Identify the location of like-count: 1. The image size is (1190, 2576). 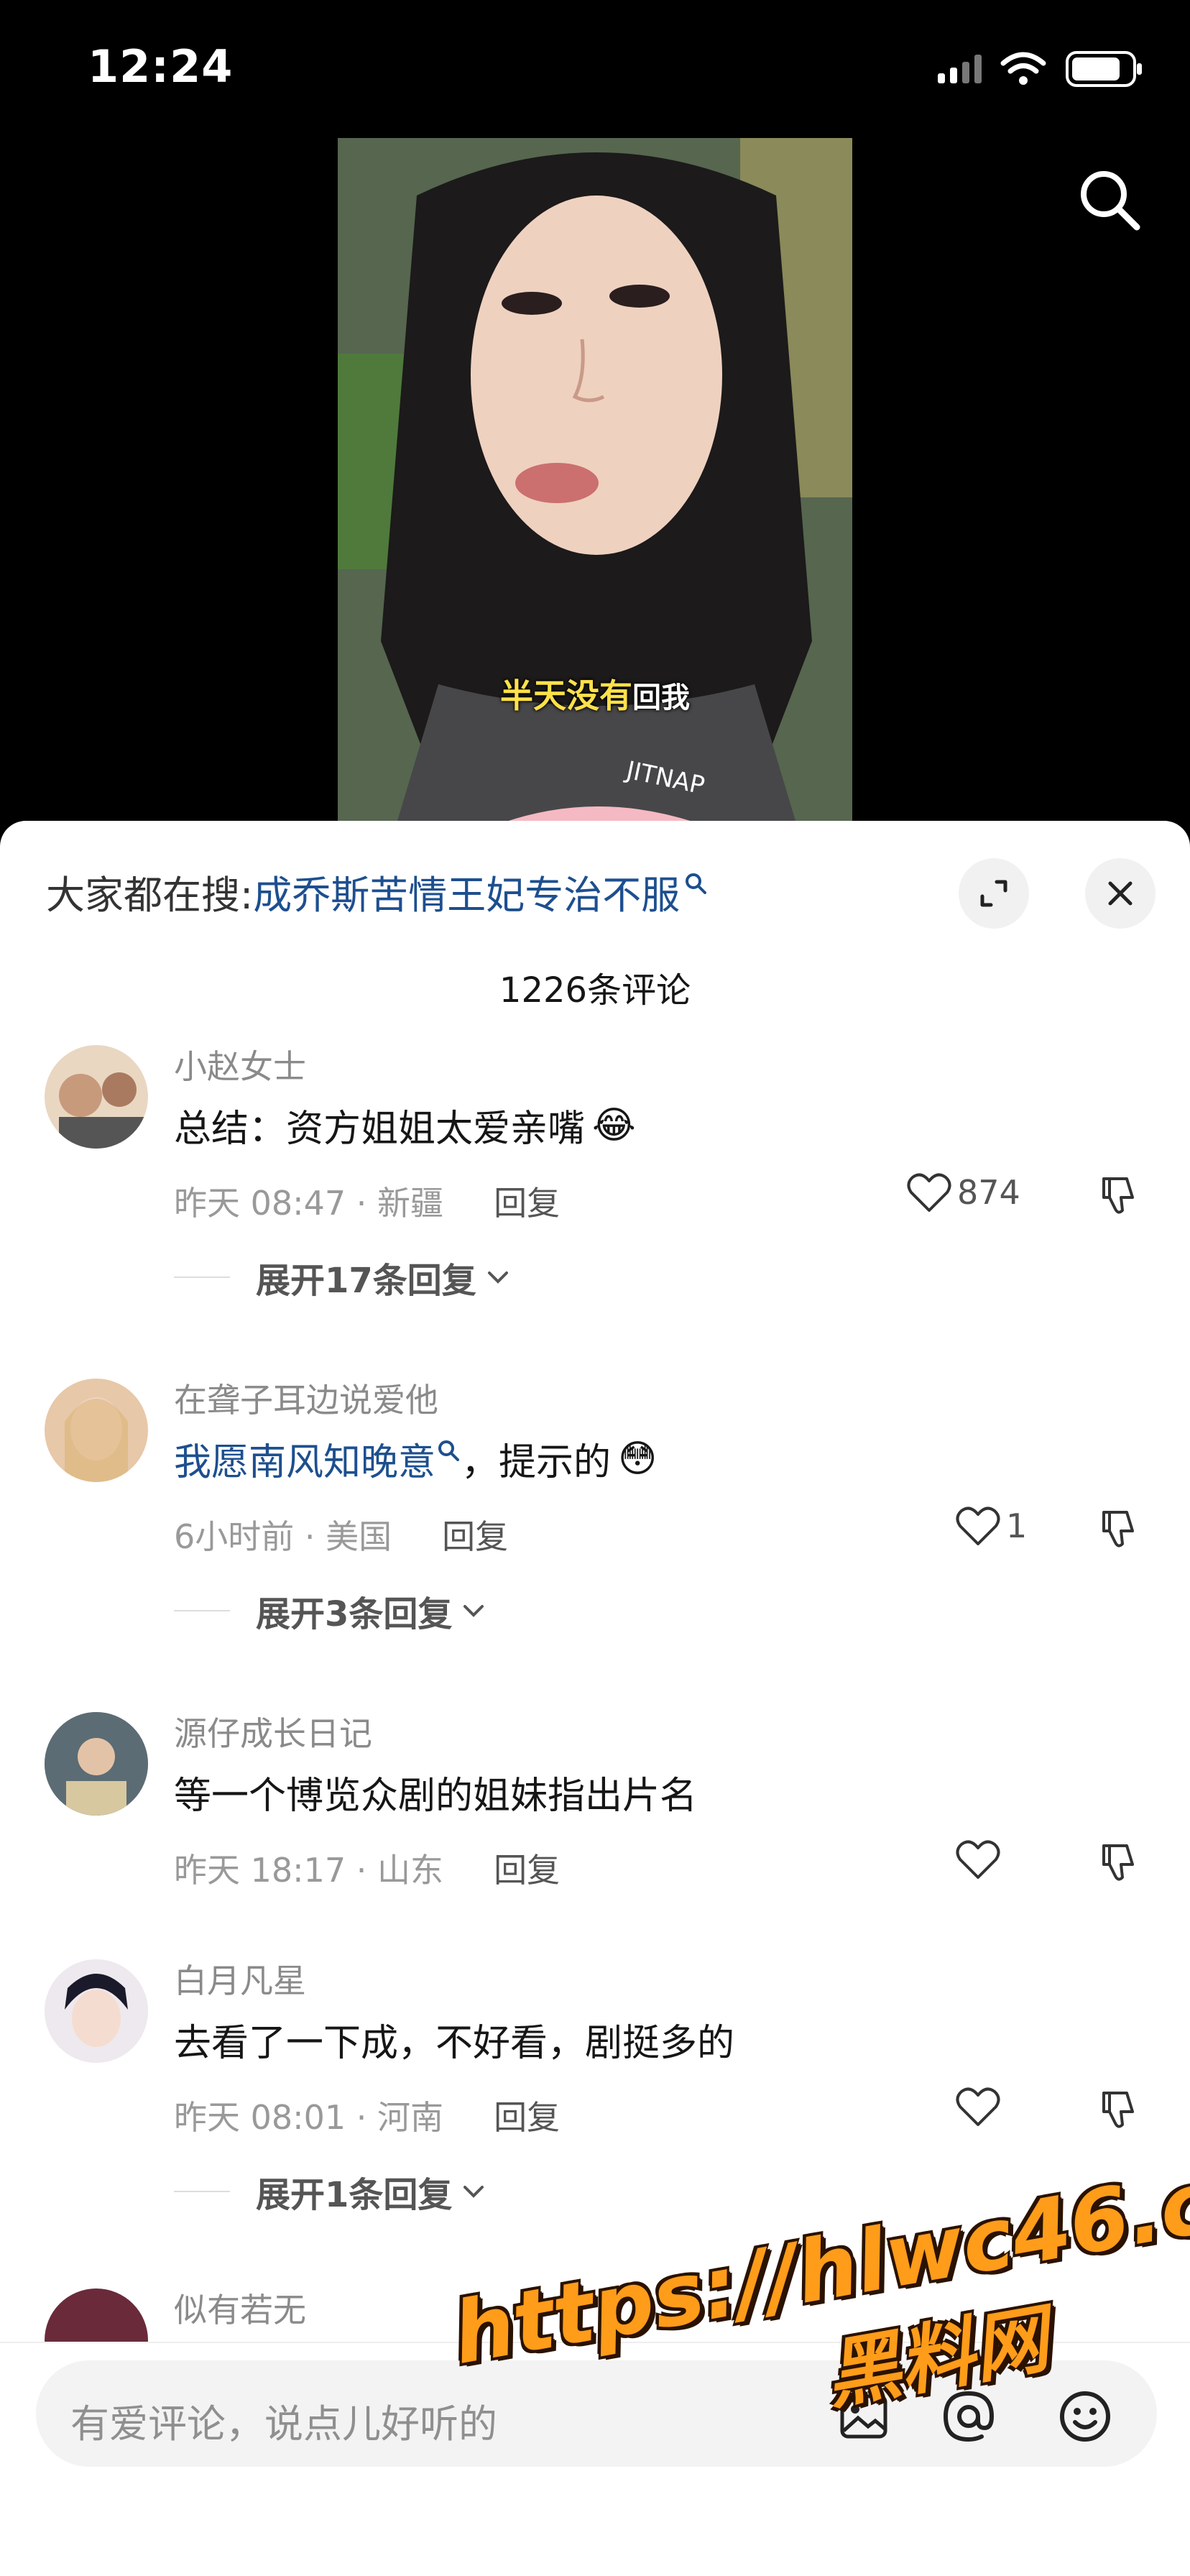
(1017, 1525).